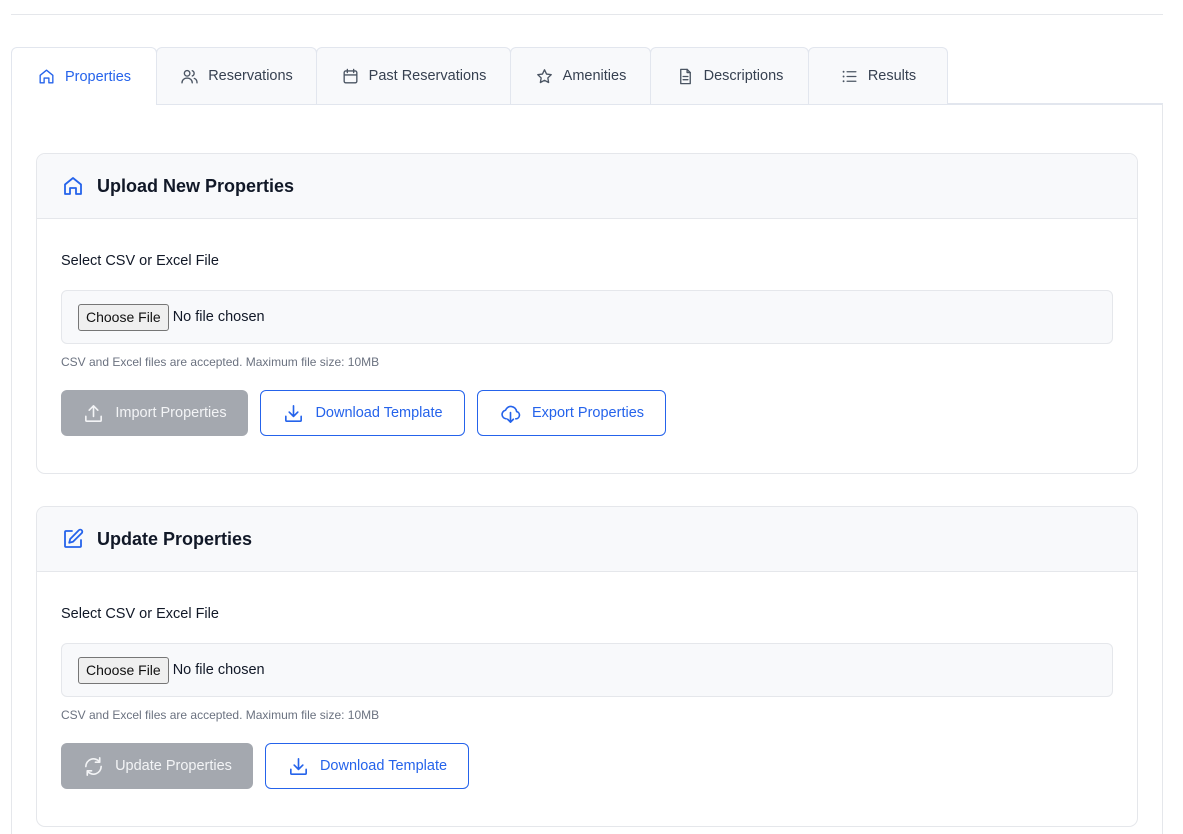 This screenshot has width=1183, height=834. What do you see at coordinates (94, 413) in the screenshot?
I see `upload-icon` at bounding box center [94, 413].